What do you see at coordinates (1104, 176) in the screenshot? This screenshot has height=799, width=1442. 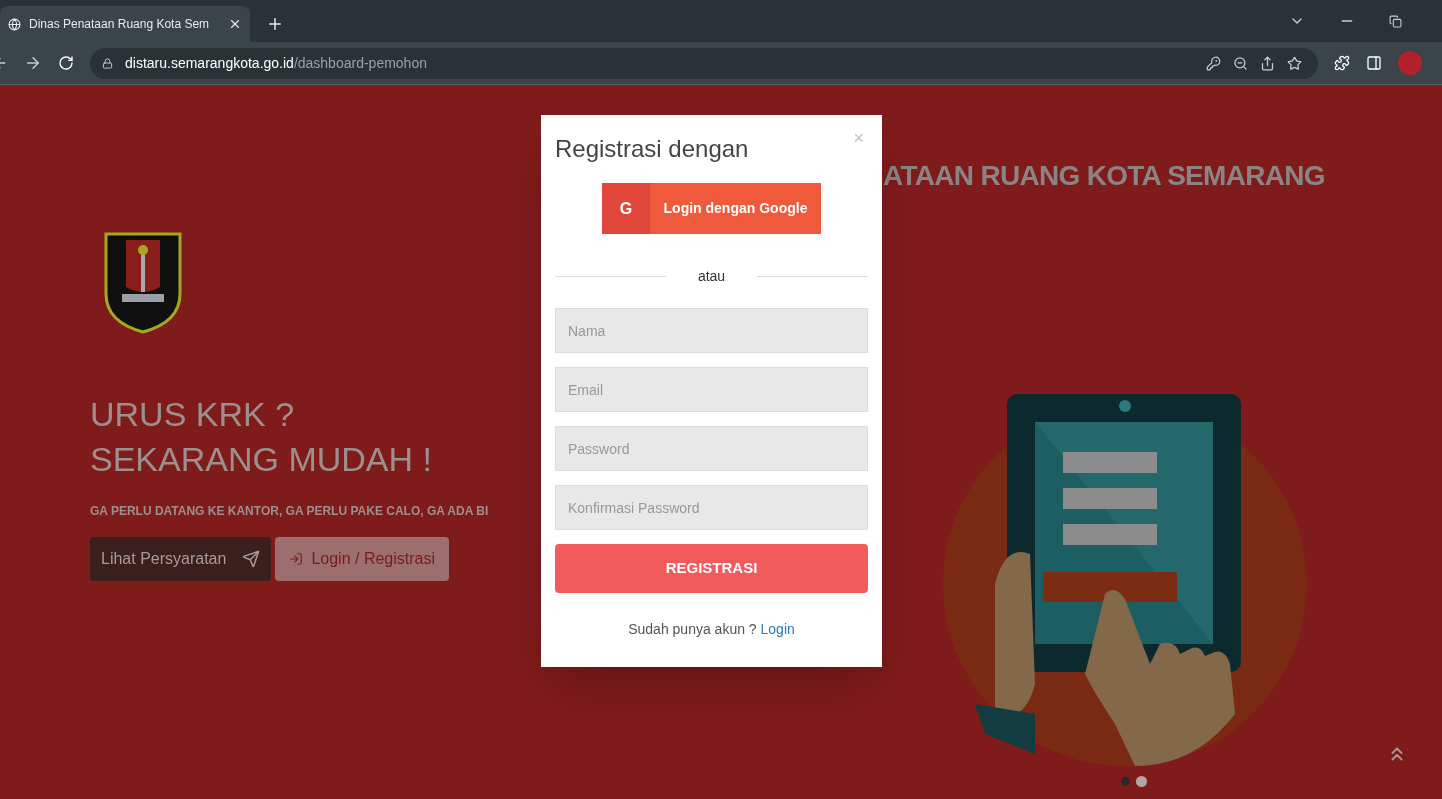 I see `site-title: ATAAN RUANG KOTA SEMARANG` at bounding box center [1104, 176].